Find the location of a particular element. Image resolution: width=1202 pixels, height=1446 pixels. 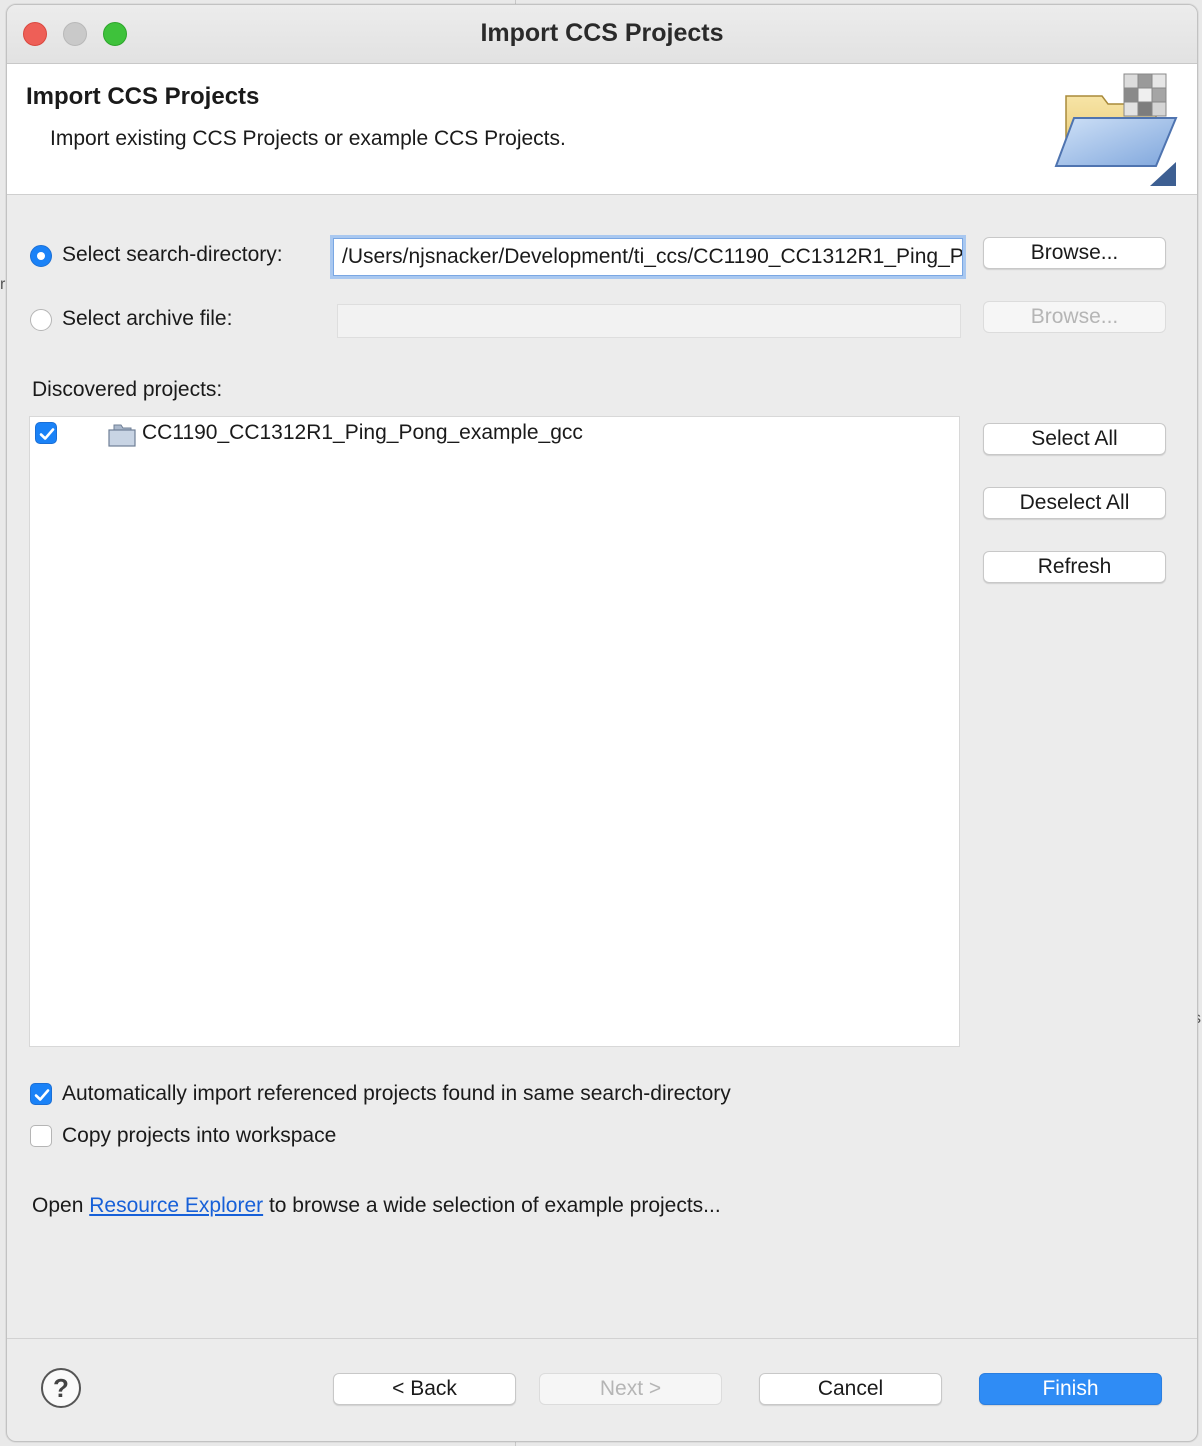

footer-divider is located at coordinates (602, 1338).